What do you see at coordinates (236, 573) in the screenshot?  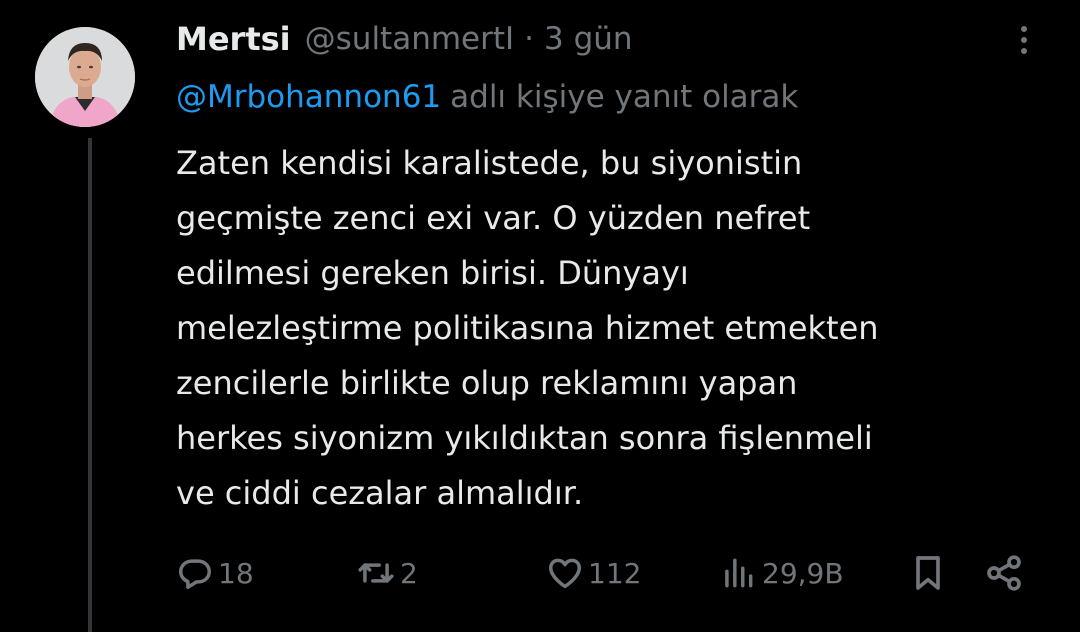 I see `reply-count: 18` at bounding box center [236, 573].